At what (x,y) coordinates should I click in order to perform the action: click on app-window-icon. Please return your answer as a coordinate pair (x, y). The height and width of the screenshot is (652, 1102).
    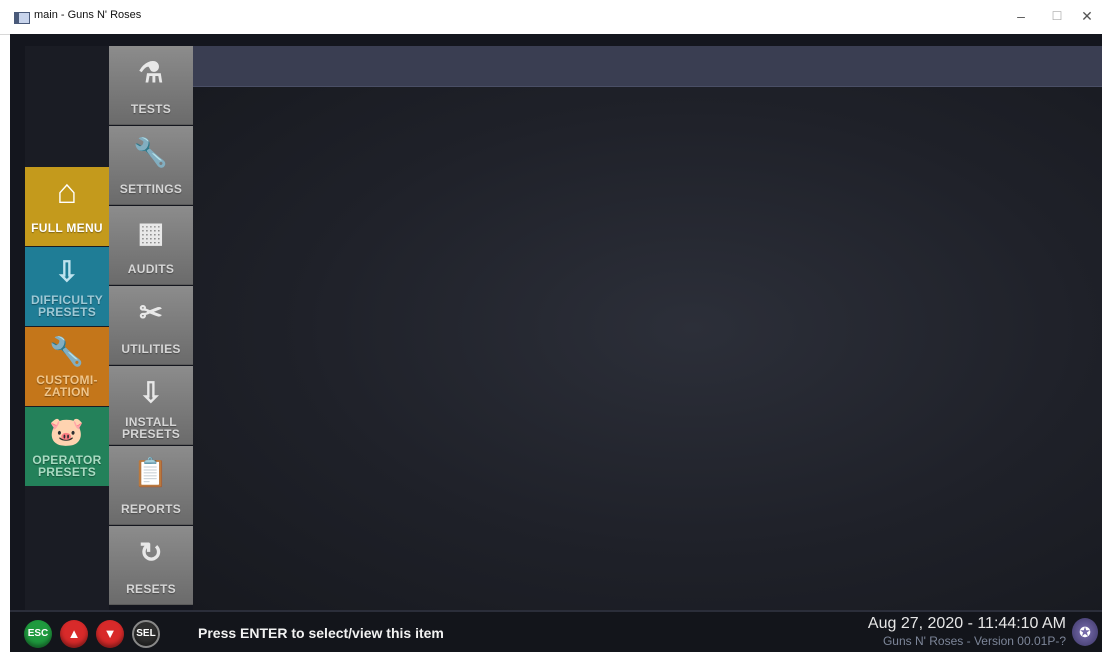
    Looking at the image, I should click on (22, 18).